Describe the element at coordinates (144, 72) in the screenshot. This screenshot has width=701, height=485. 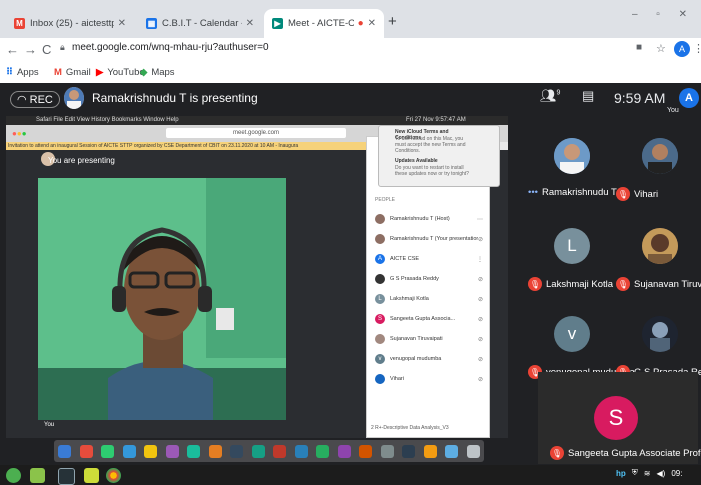
I see `maps-icon: ◆` at that location.